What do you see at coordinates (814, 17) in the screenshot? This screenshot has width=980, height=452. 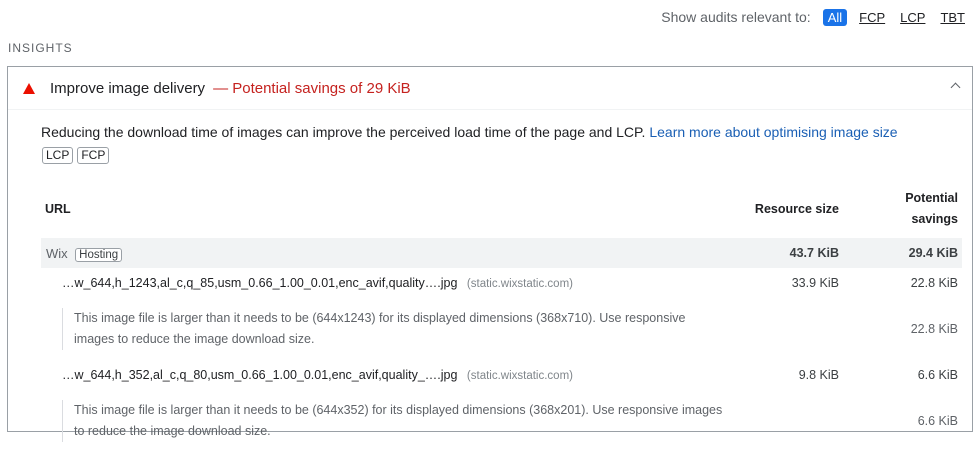 I see `audit-filter-bar: Show audits relevant to: All FCP LCP TBT` at bounding box center [814, 17].